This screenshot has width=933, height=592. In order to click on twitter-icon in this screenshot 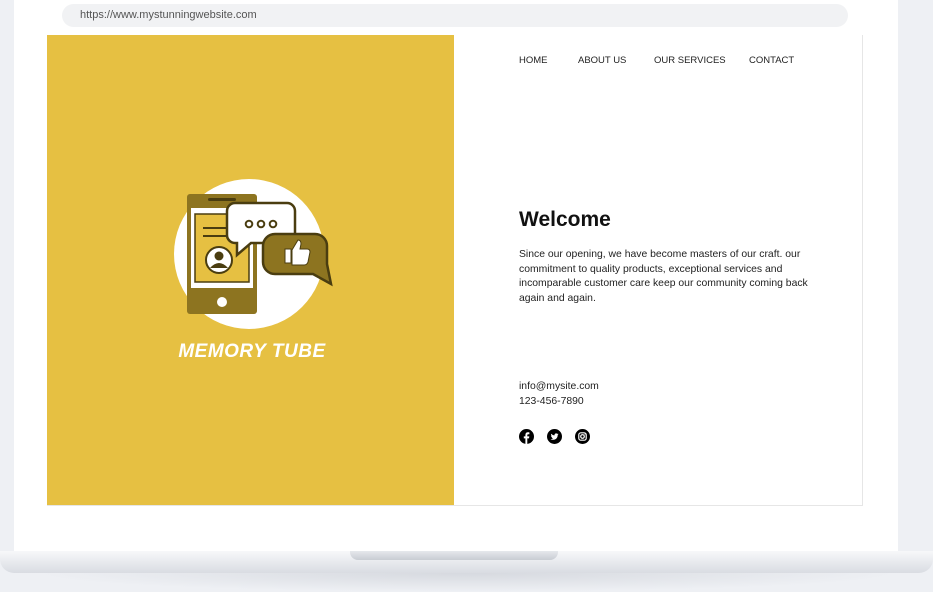, I will do `click(554, 436)`.